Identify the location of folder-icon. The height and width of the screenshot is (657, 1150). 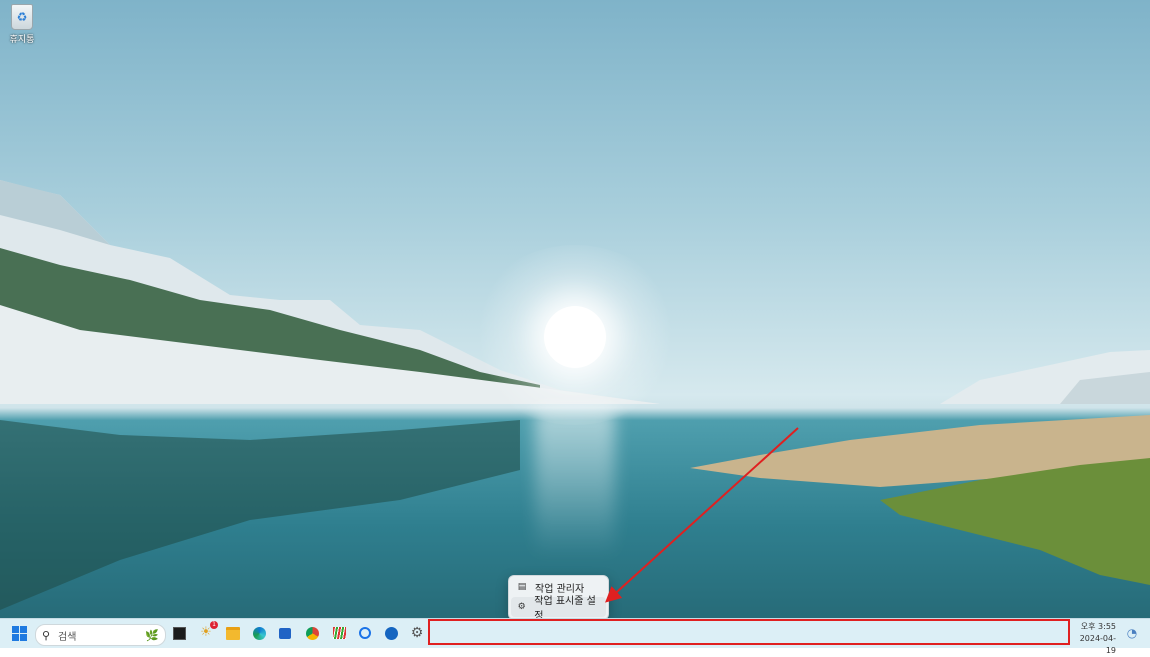
(233, 633).